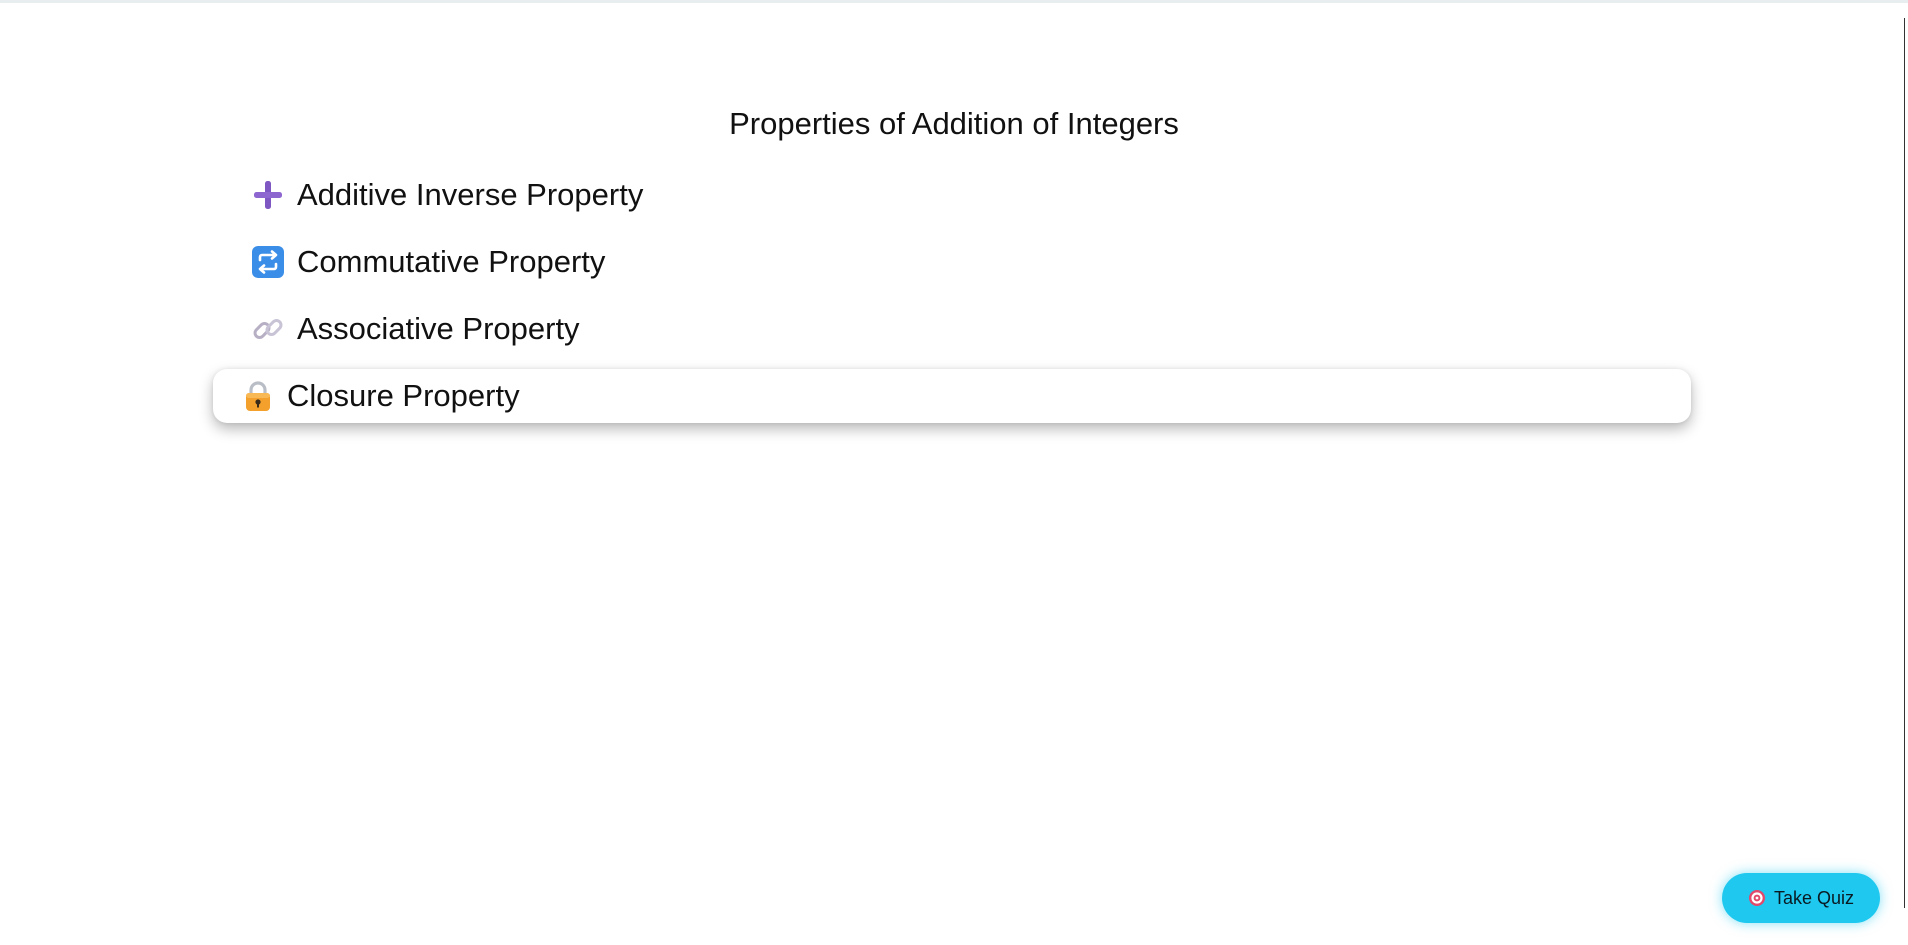 This screenshot has width=1908, height=945. Describe the element at coordinates (268, 262) in the screenshot. I see `repeat-icon` at that location.